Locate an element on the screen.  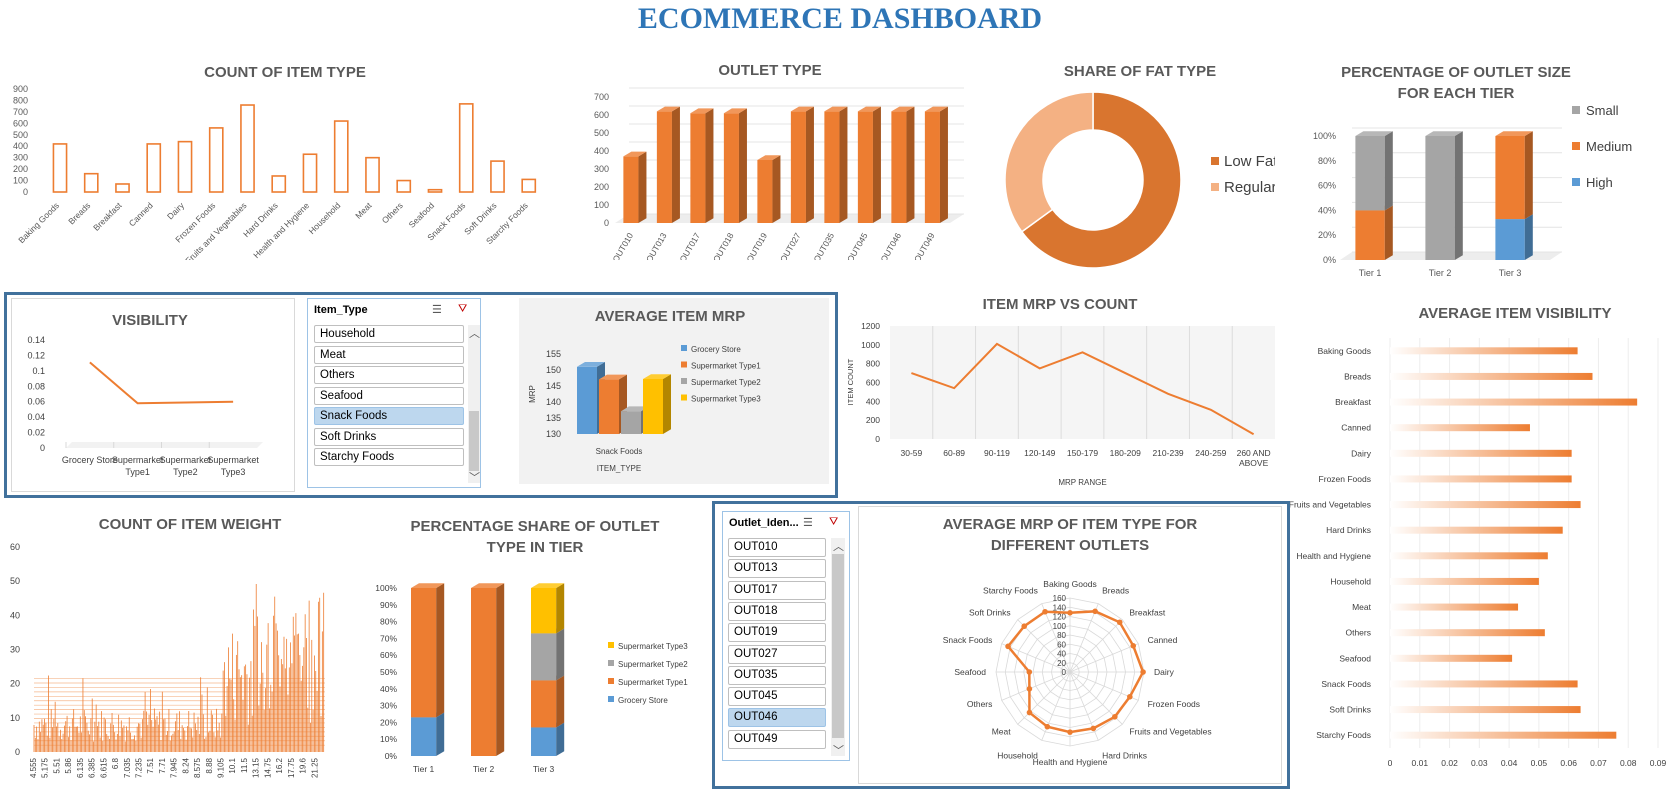
legend-label: Grocery Store is located at coordinates (643, 700).